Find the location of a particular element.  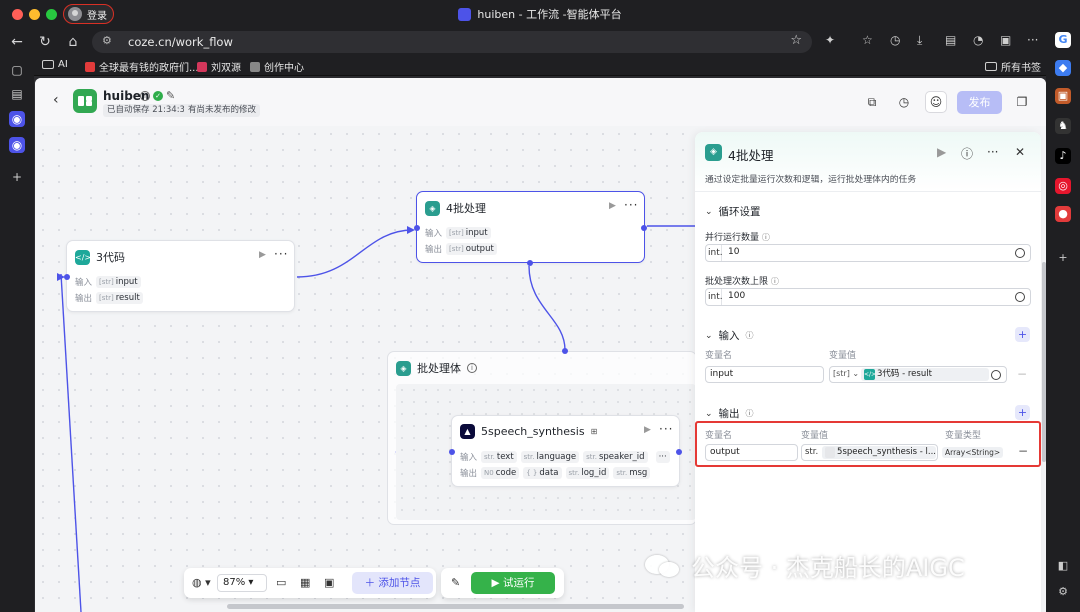

run-toolbar: ✎ ▶ 试运行 is located at coordinates (502, 583).